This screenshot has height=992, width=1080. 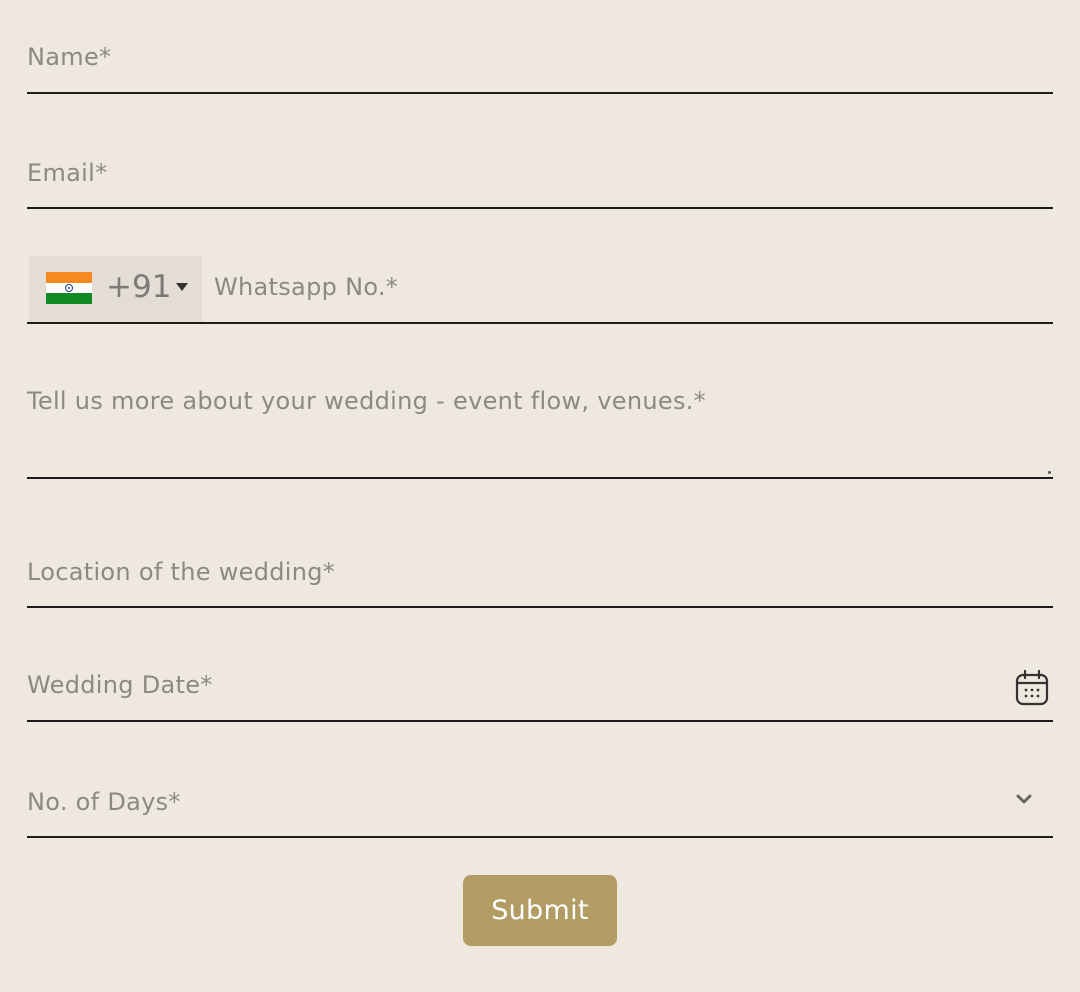 What do you see at coordinates (67, 173) in the screenshot?
I see `email-placeholder: Email*` at bounding box center [67, 173].